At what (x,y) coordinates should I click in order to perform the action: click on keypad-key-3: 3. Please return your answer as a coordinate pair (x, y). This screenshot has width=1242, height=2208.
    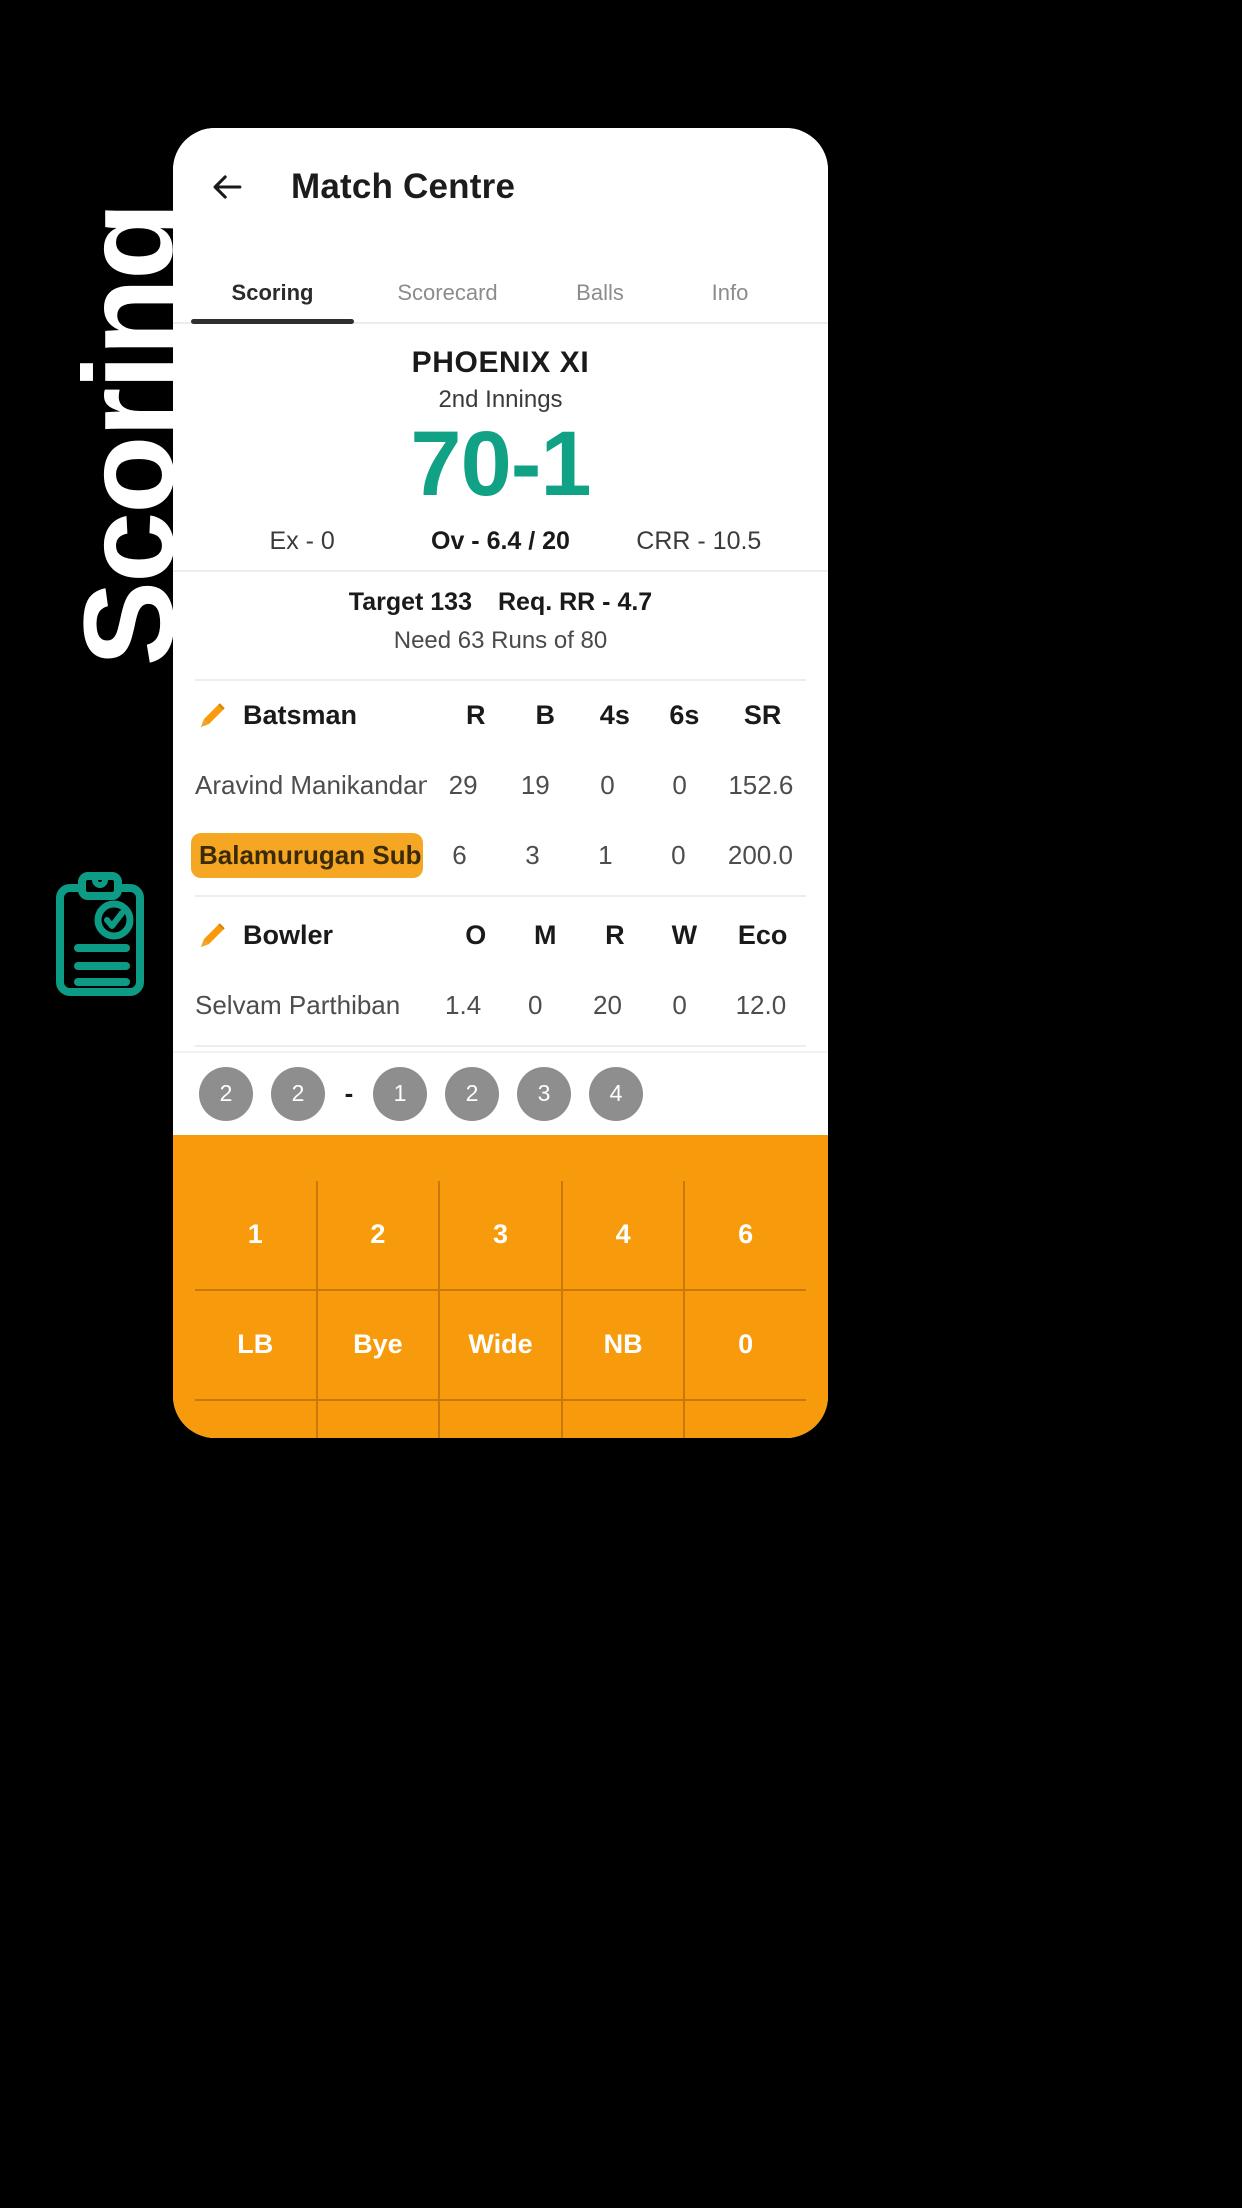
    Looking at the image, I should click on (499, 1234).